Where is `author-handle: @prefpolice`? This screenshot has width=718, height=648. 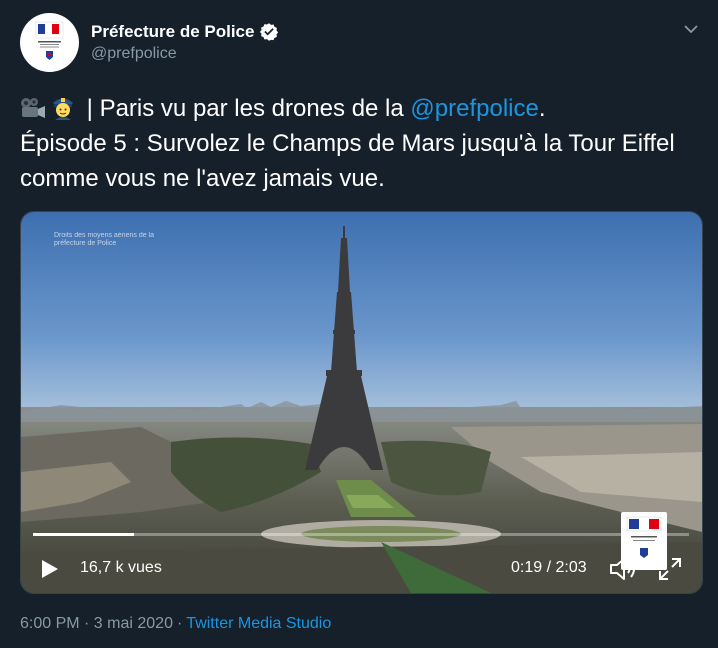
author-handle: @prefpolice is located at coordinates (134, 54).